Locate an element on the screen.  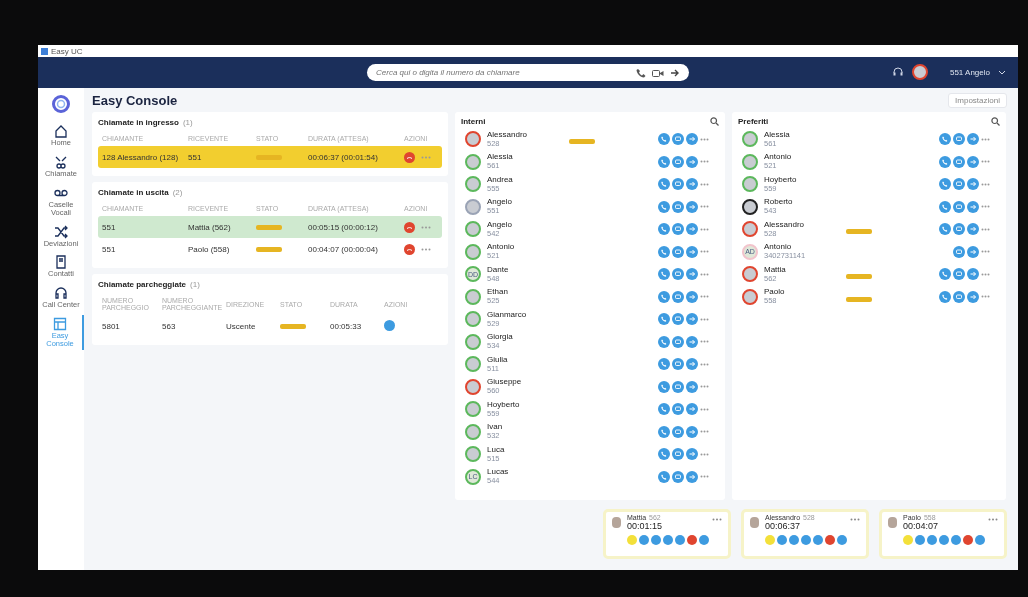
call-row: 551 Paolo (558) 00:04:07 (00:00:04) is located at coordinates (270, 249).